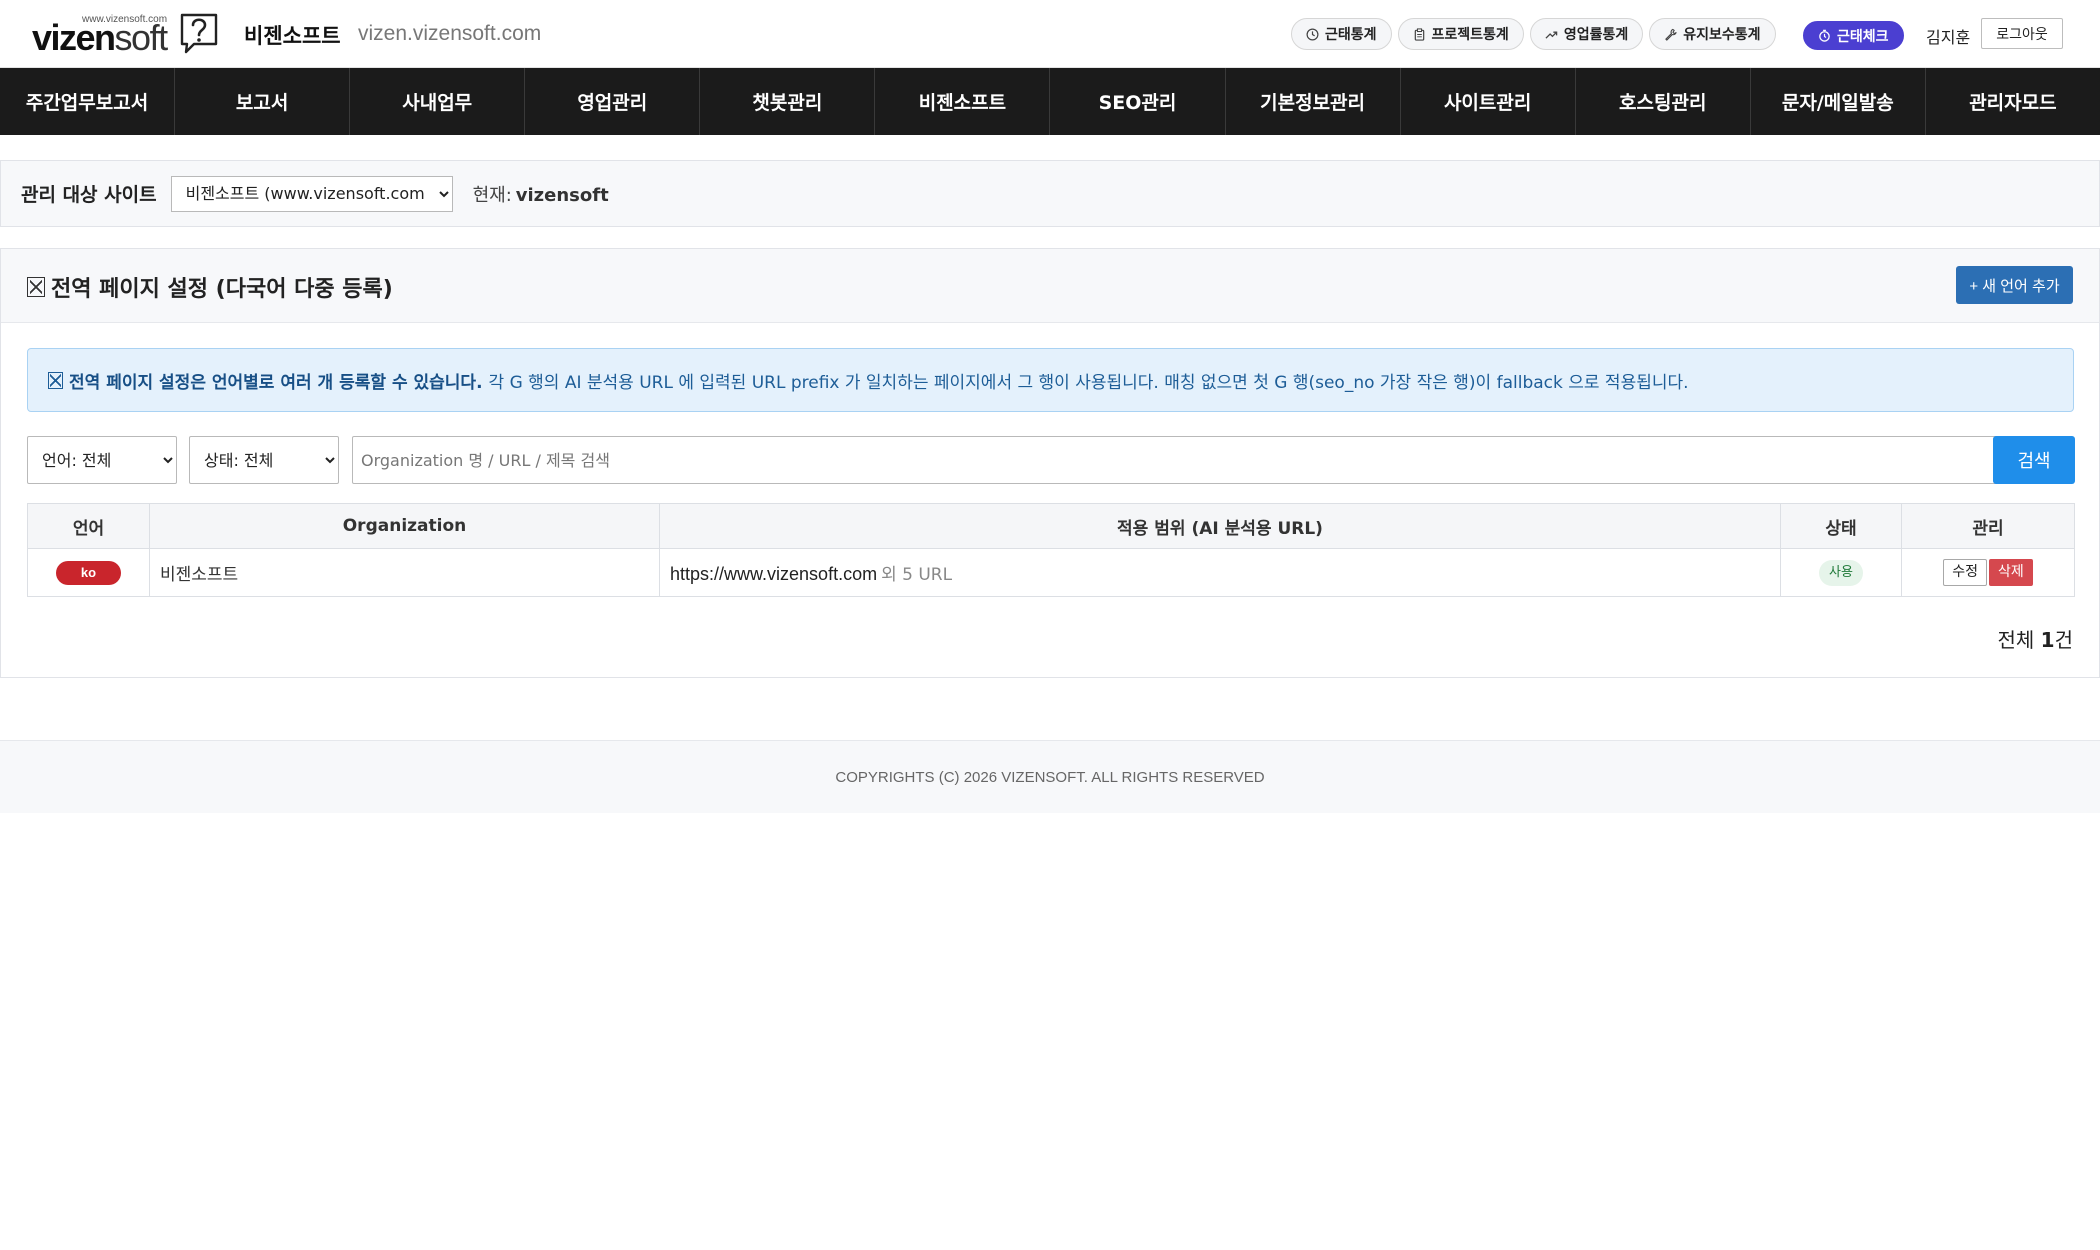  What do you see at coordinates (311, 193) in the screenshot?
I see `site-select: 비젠소프트 (www.vizensoft.com)` at bounding box center [311, 193].